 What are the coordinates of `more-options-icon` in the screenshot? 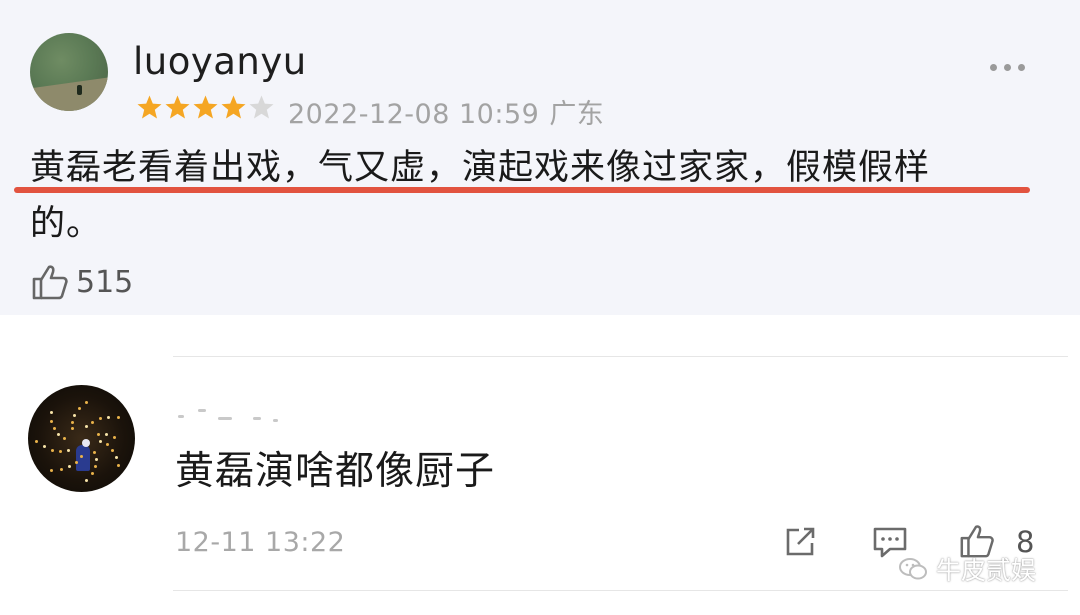 It's located at (1010, 69).